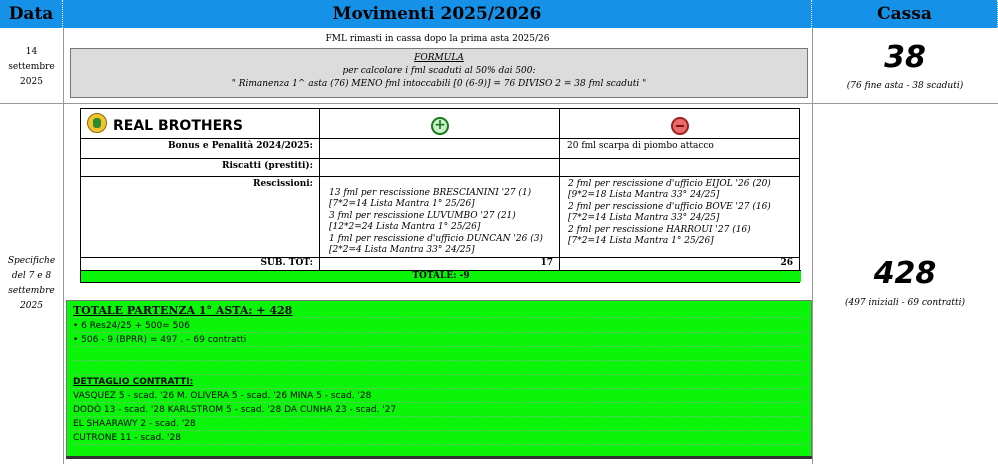  Describe the element at coordinates (402, 250) in the screenshot. I see `list-item: [2*2=4 Lista Mantra 33° 24/25]` at that location.